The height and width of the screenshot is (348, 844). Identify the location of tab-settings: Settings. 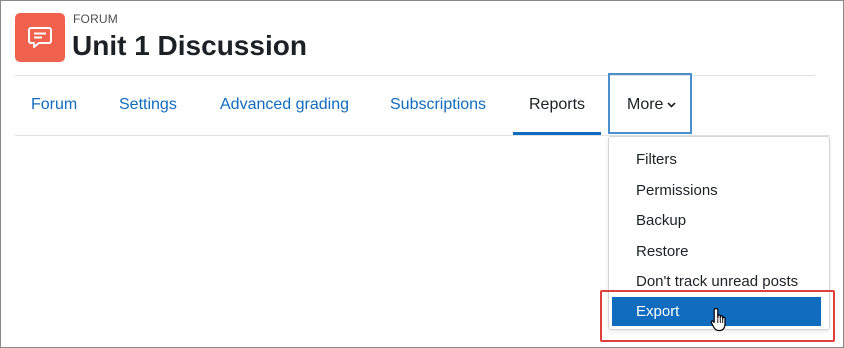
(148, 105).